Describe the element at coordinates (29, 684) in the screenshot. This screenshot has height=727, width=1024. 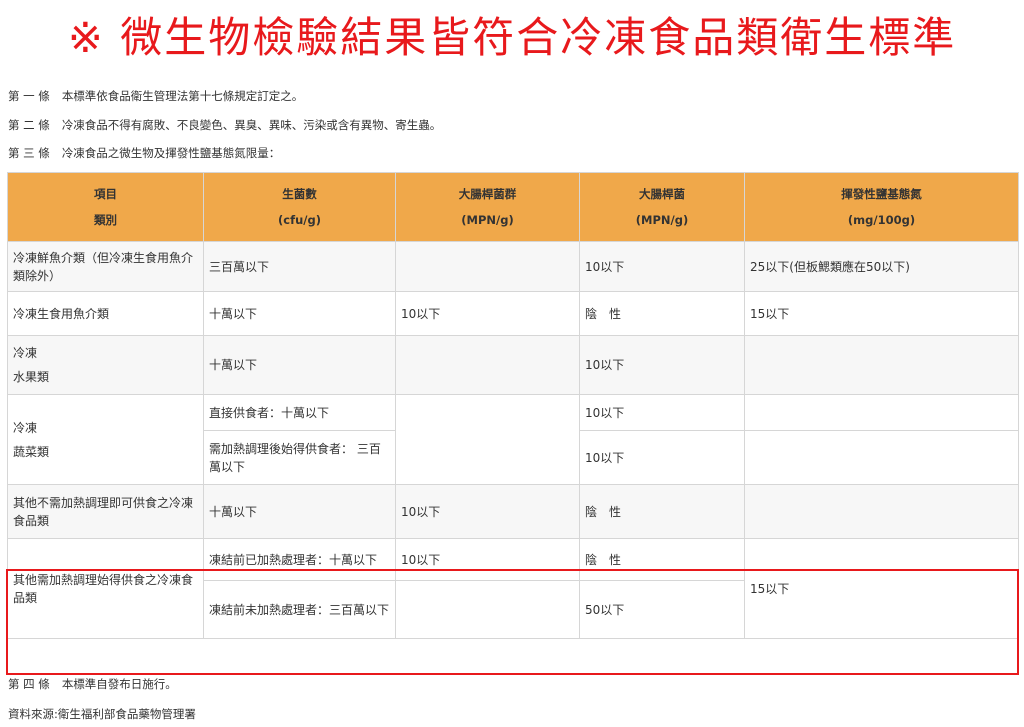
I see `clause-number: 第 四 條` at that location.